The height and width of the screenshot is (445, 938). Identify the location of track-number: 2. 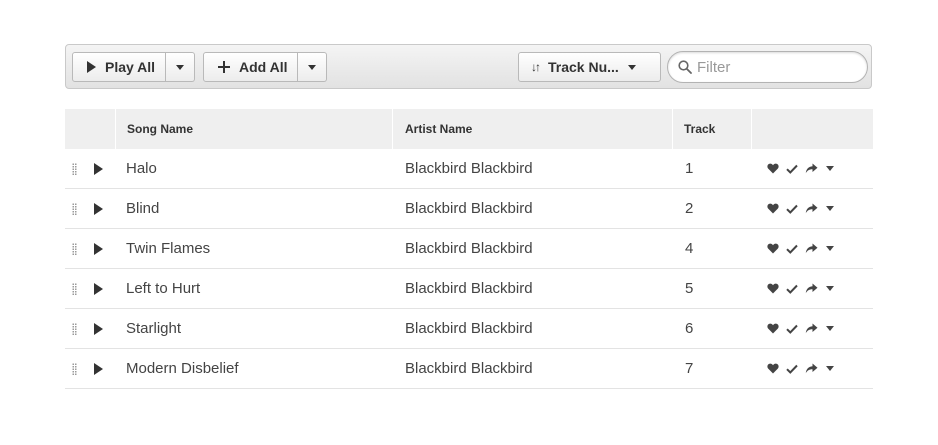
(689, 208).